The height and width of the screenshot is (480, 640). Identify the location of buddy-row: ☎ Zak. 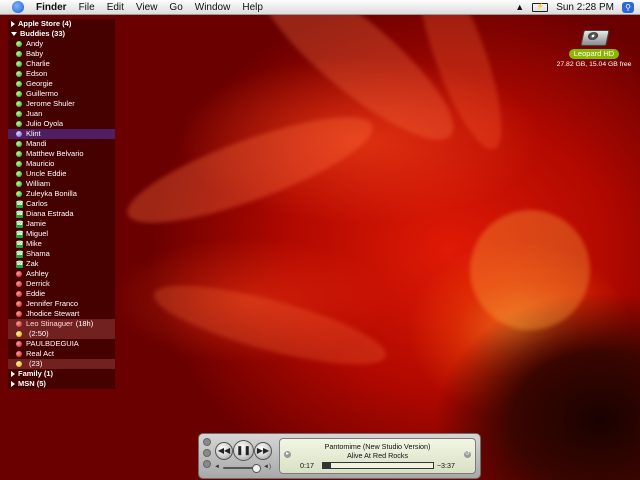
(61, 264).